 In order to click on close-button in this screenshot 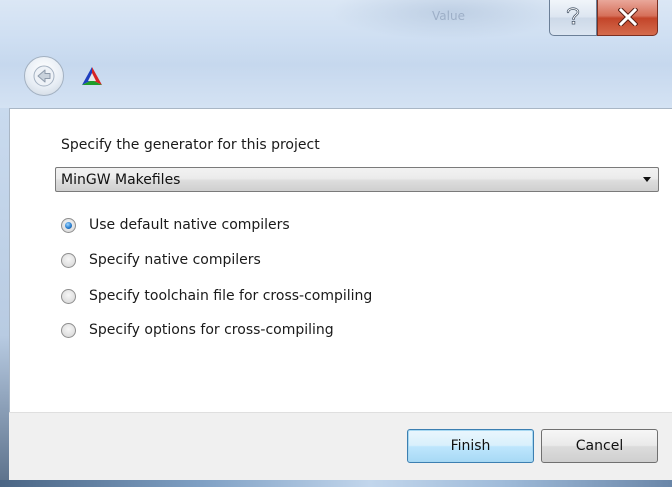, I will do `click(627, 18)`.